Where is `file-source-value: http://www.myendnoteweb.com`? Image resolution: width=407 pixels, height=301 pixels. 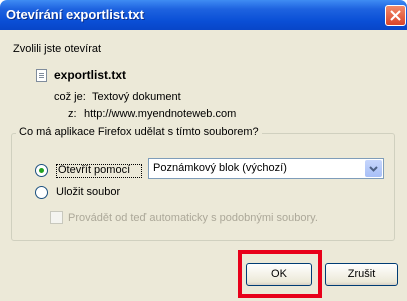 file-source-value: http://www.myendnoteweb.com is located at coordinates (160, 114).